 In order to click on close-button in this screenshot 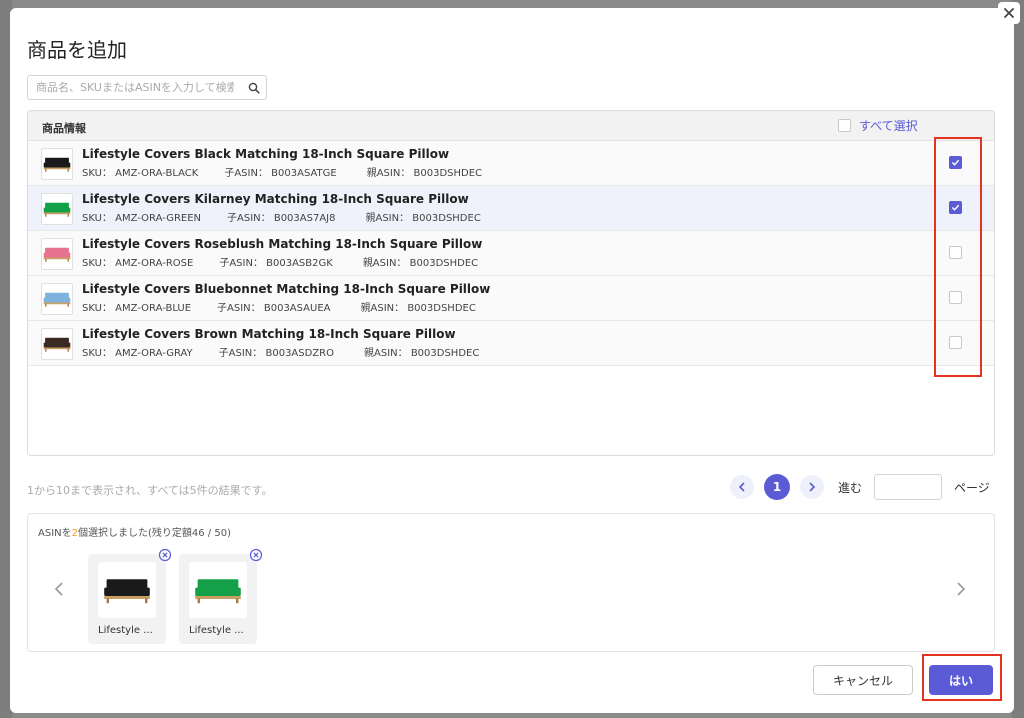, I will do `click(1009, 13)`.